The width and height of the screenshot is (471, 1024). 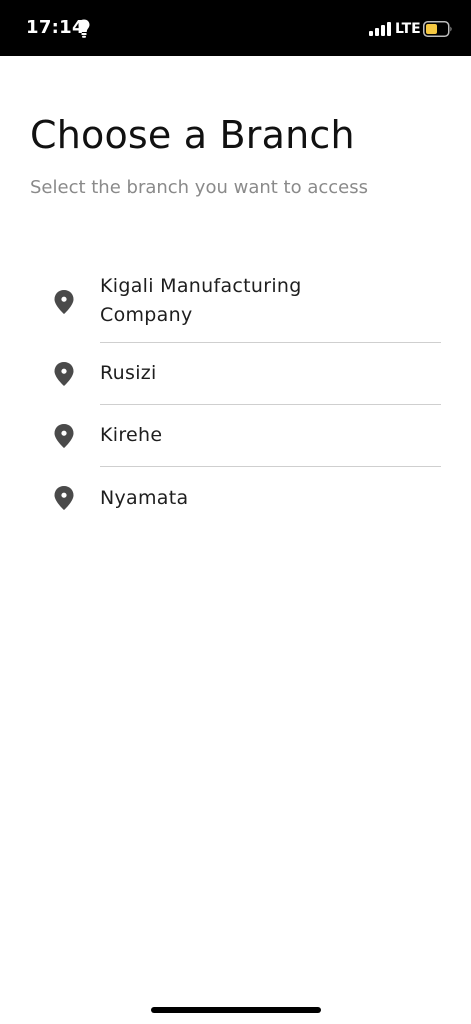 I want to click on branch-item-label-row: Kirehe, so click(x=270, y=436).